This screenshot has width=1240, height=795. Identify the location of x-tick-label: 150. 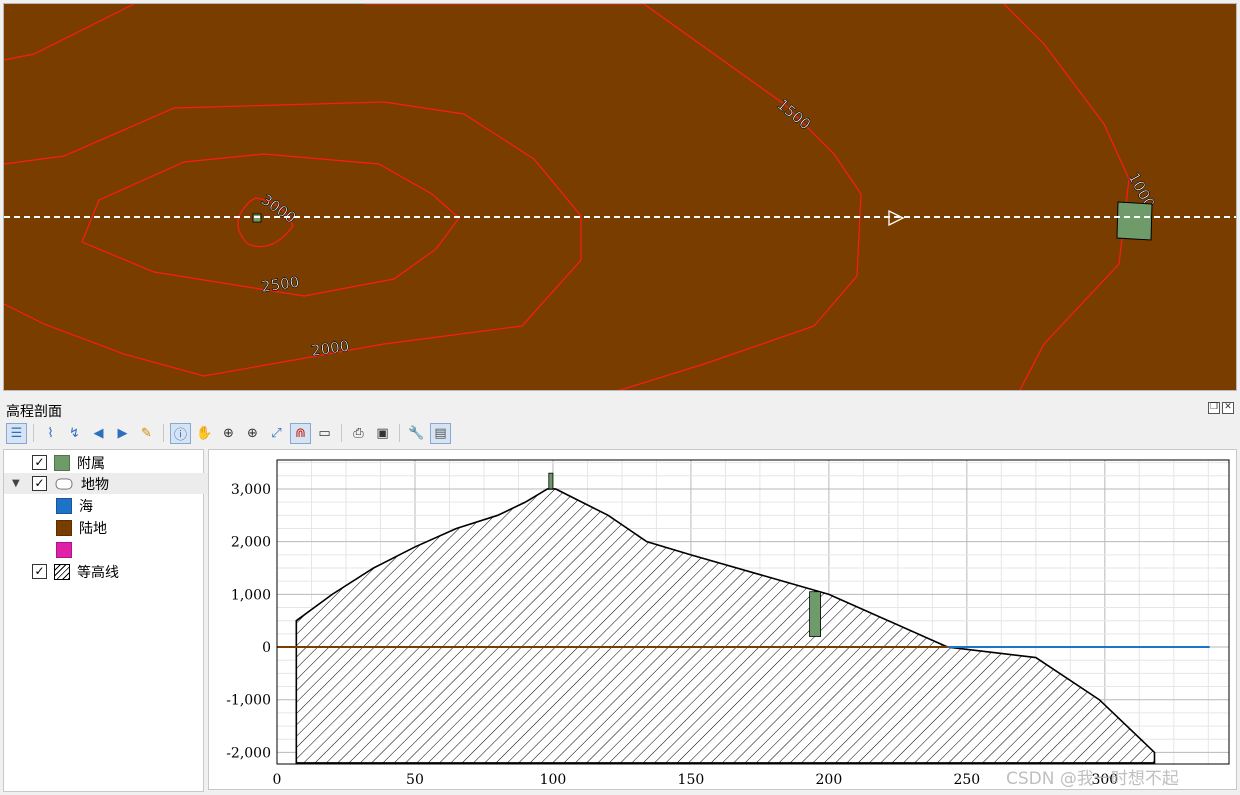
(691, 780).